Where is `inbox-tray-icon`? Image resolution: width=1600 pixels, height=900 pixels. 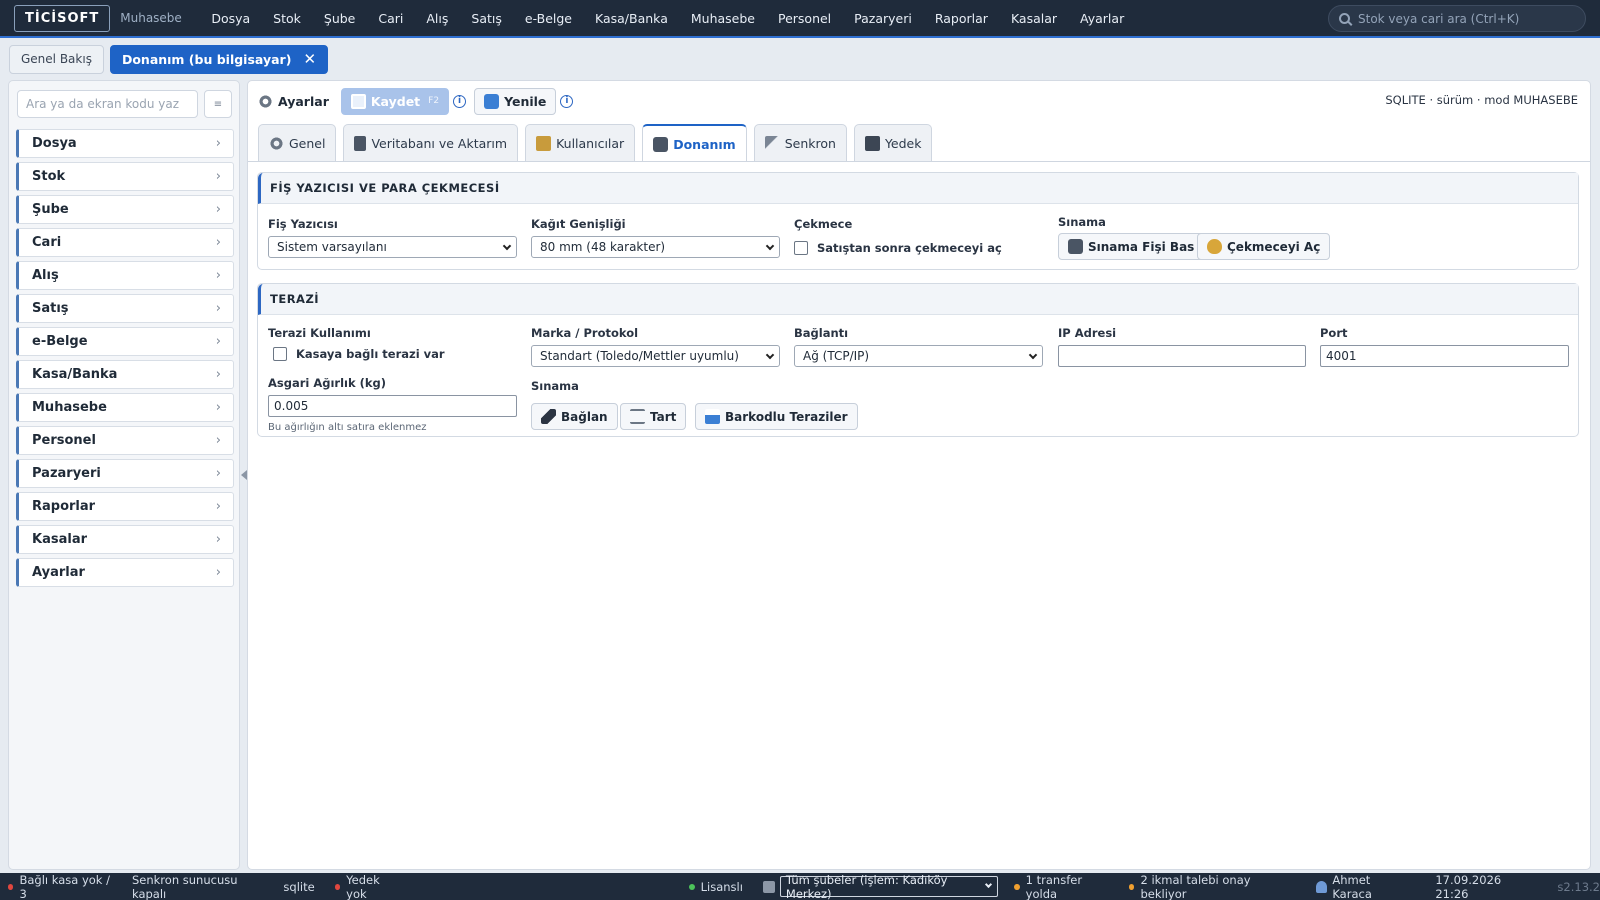 inbox-tray-icon is located at coordinates (712, 416).